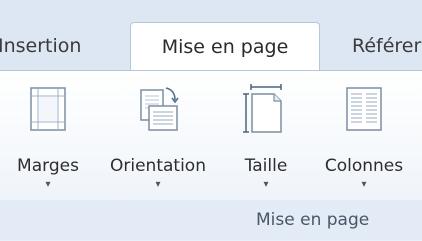 The image size is (422, 241). What do you see at coordinates (158, 138) in the screenshot?
I see `orientation-button: Orientation ▾` at bounding box center [158, 138].